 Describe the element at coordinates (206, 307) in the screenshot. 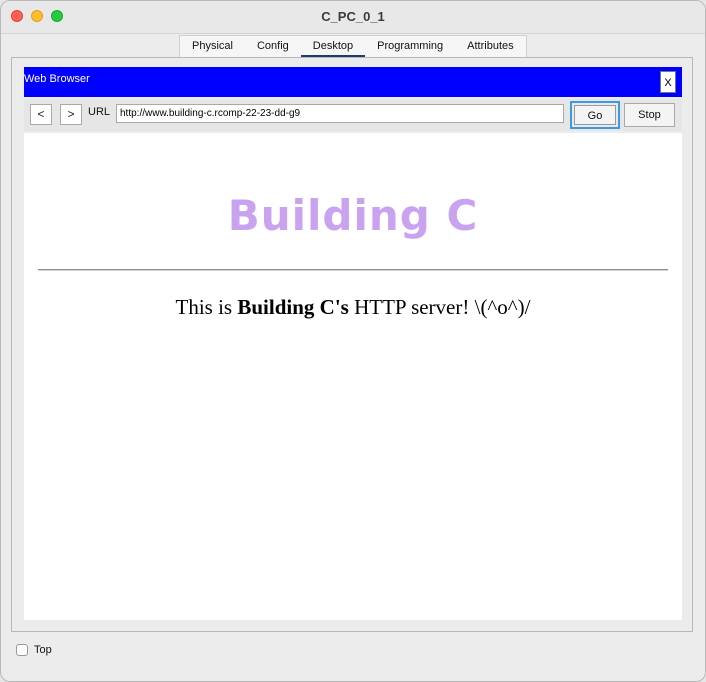

I see `page-message-start: This is` at that location.